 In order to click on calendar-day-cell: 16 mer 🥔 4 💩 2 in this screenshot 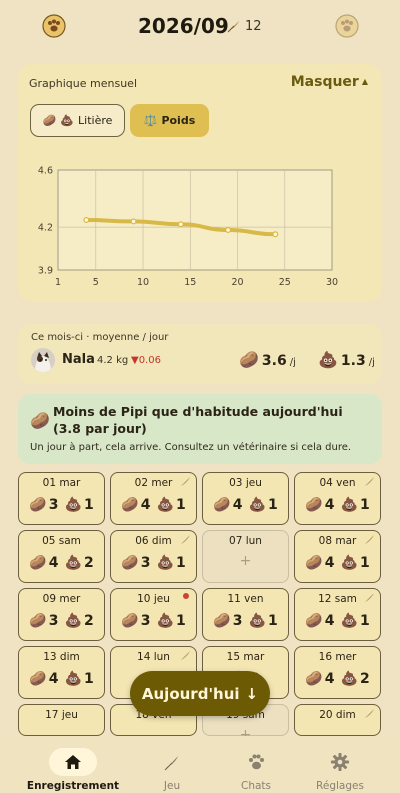, I will do `click(337, 672)`.